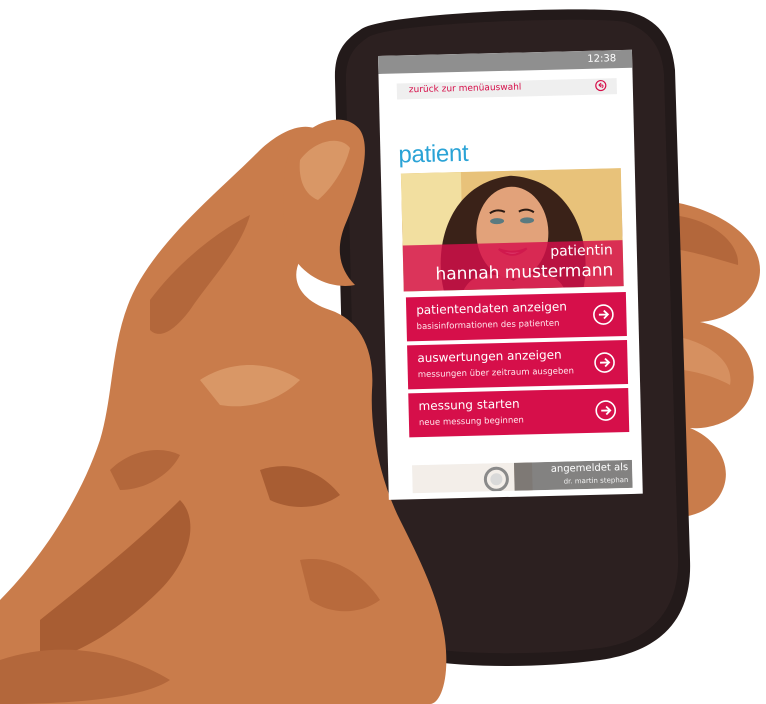  What do you see at coordinates (469, 405) in the screenshot?
I see `tile-title: messung starten` at bounding box center [469, 405].